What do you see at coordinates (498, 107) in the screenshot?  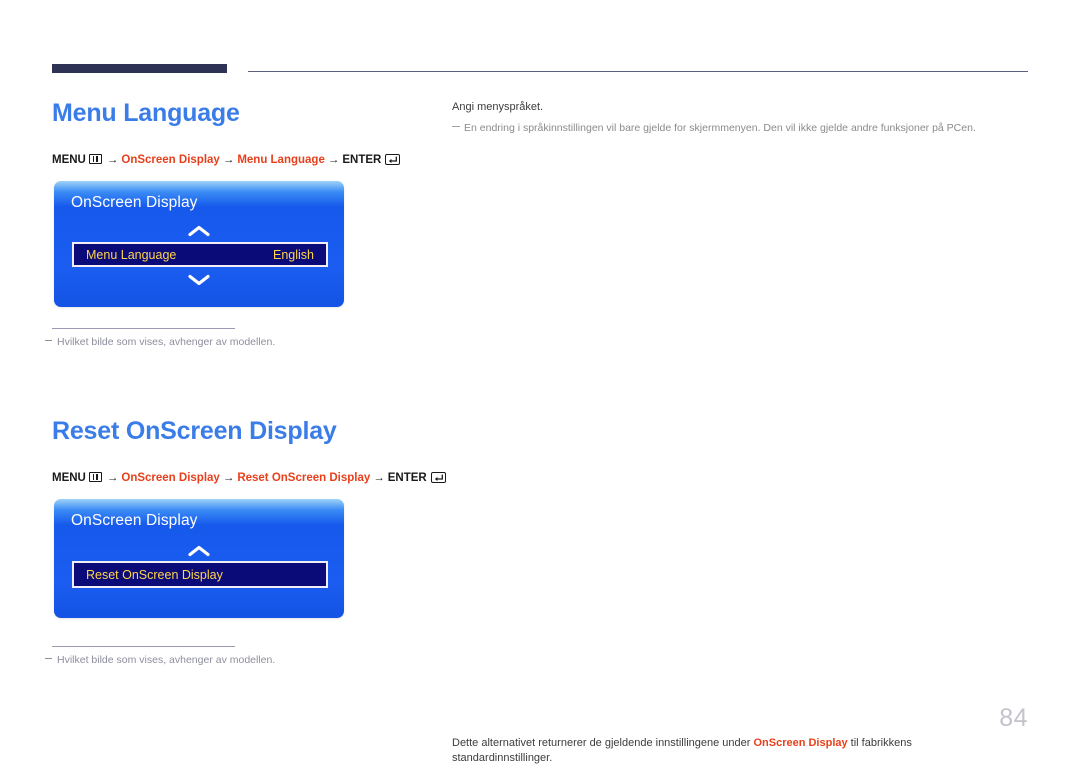 I see `description-main-text: Angi menyspråket.` at bounding box center [498, 107].